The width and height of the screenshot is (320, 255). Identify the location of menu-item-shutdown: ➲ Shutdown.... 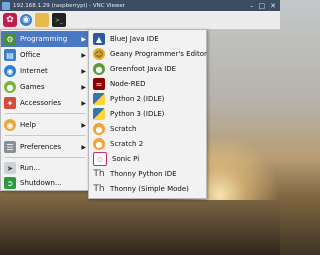
(45, 183).